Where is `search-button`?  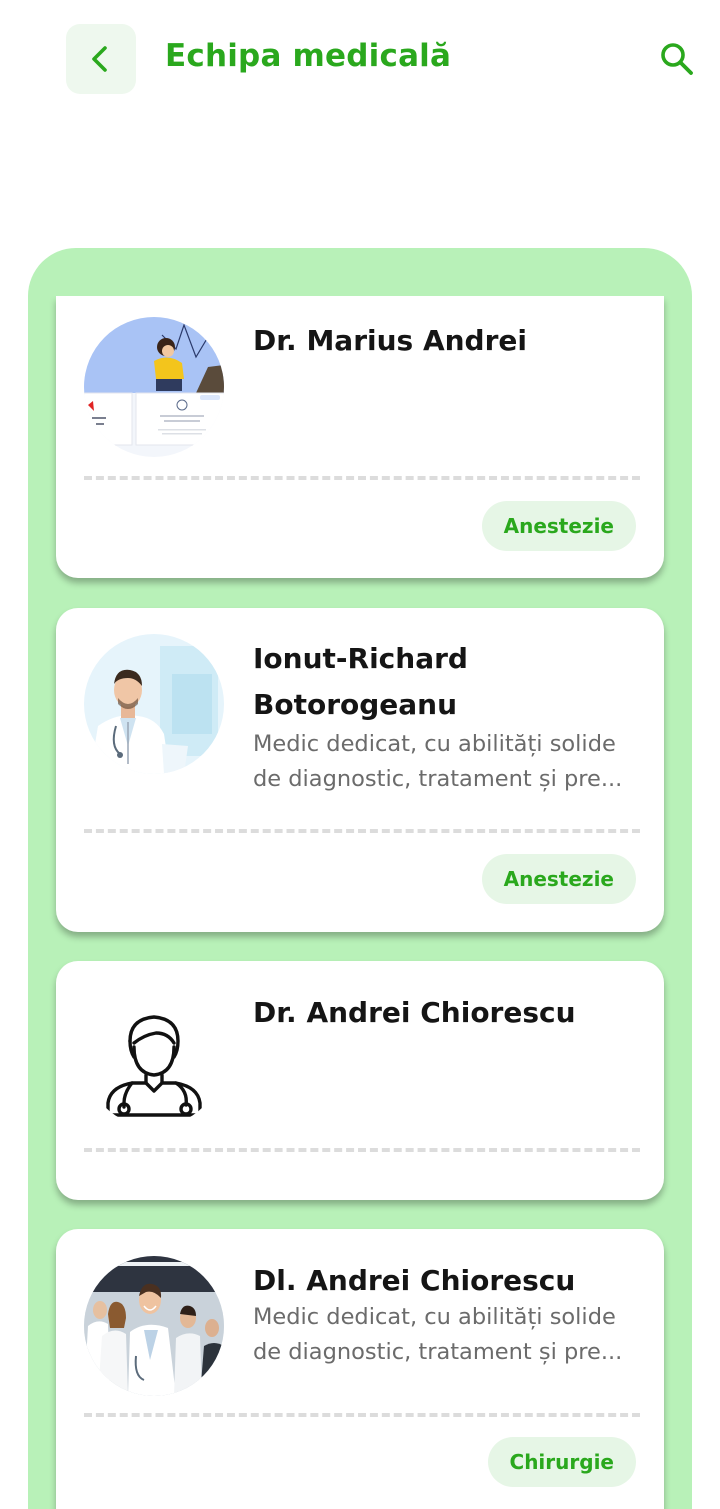 search-button is located at coordinates (677, 59).